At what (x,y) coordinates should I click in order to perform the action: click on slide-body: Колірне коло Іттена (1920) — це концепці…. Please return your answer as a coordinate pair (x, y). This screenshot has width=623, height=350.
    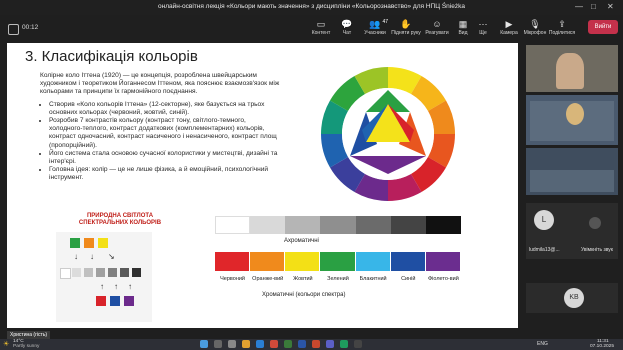
    Looking at the image, I should click on (160, 127).